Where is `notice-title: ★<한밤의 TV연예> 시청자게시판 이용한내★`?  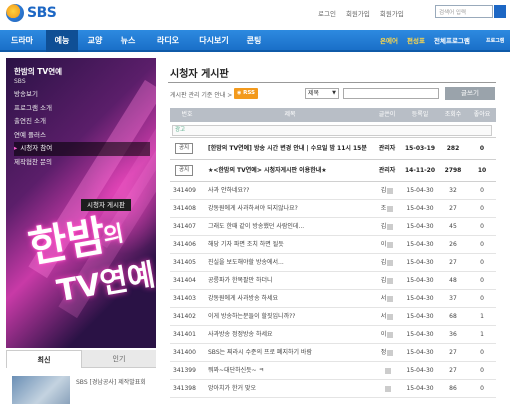
notice-title: ★<한밤의 TV연예> 시청자게시판 이용한내★ is located at coordinates (288, 170).